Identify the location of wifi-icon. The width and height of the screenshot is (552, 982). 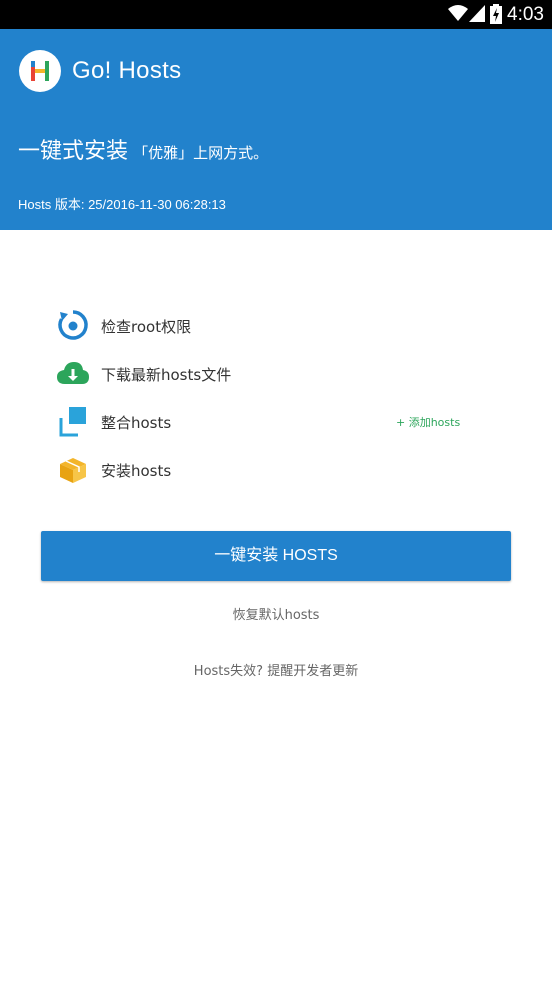
(458, 15).